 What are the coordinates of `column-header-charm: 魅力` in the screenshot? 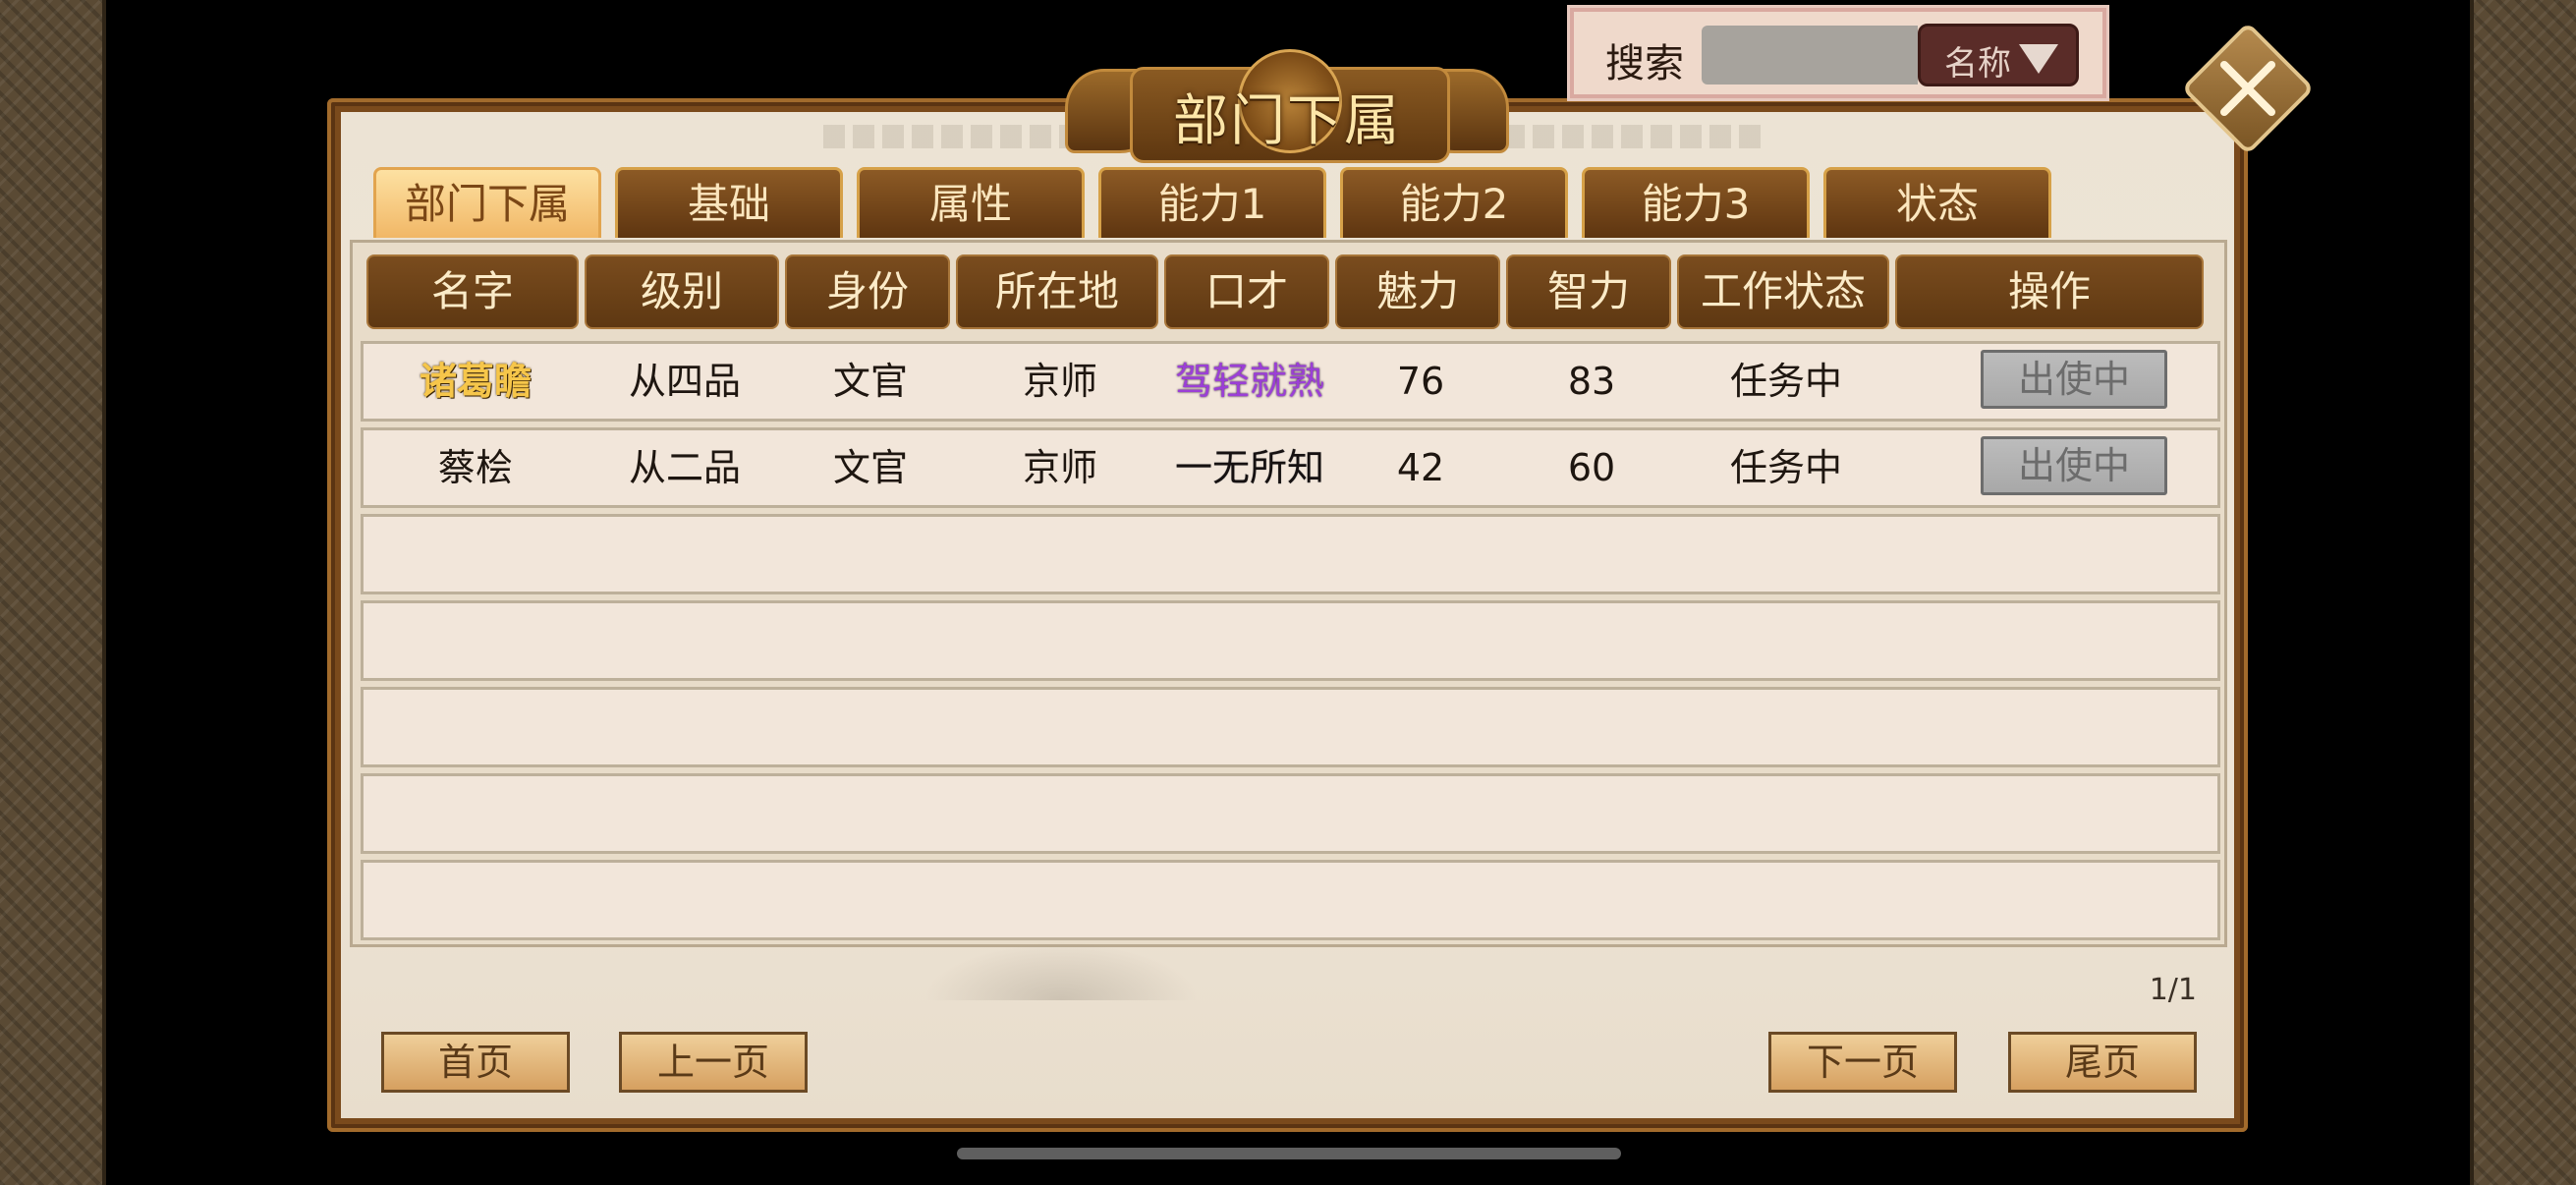 It's located at (1417, 291).